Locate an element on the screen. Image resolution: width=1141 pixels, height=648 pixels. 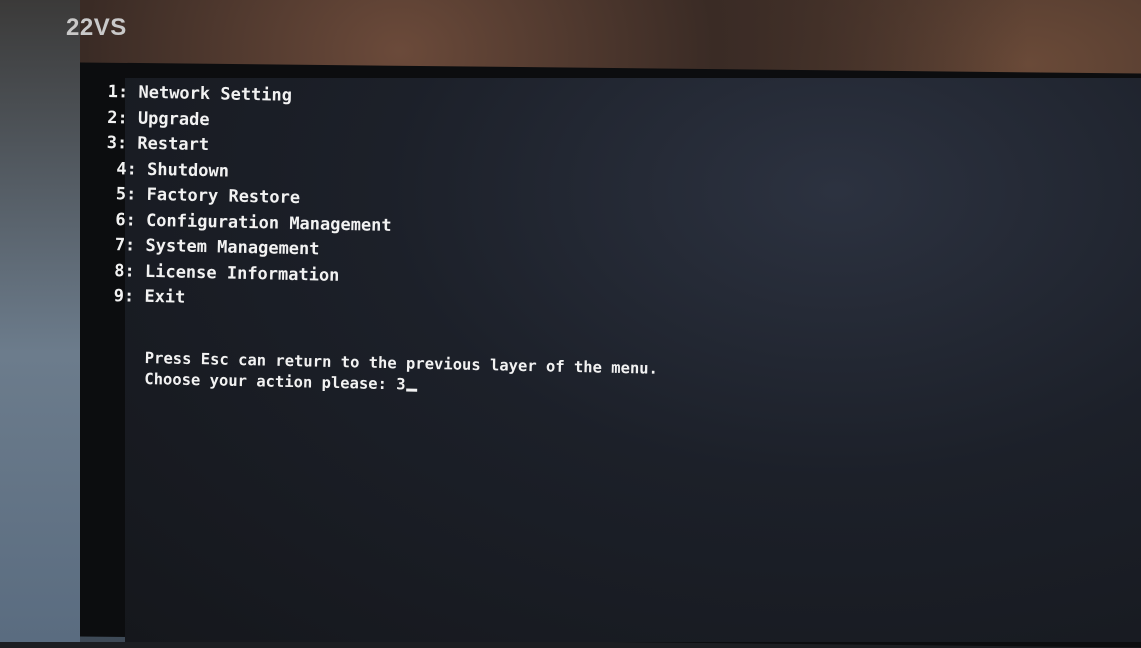
menu-item-label: Exit is located at coordinates (165, 297).